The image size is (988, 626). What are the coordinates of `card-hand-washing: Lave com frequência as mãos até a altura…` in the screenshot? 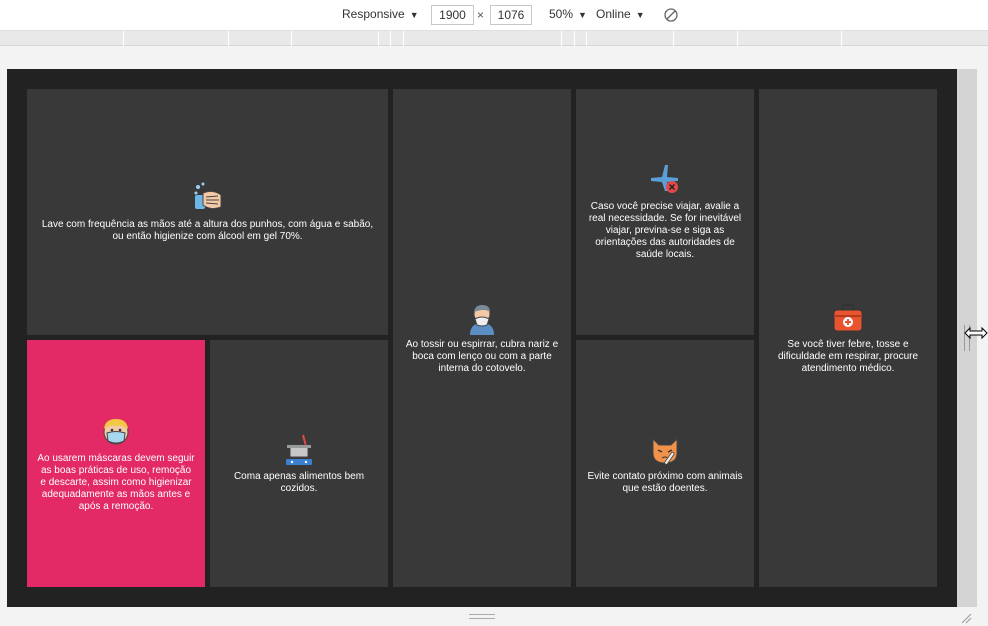 It's located at (207, 212).